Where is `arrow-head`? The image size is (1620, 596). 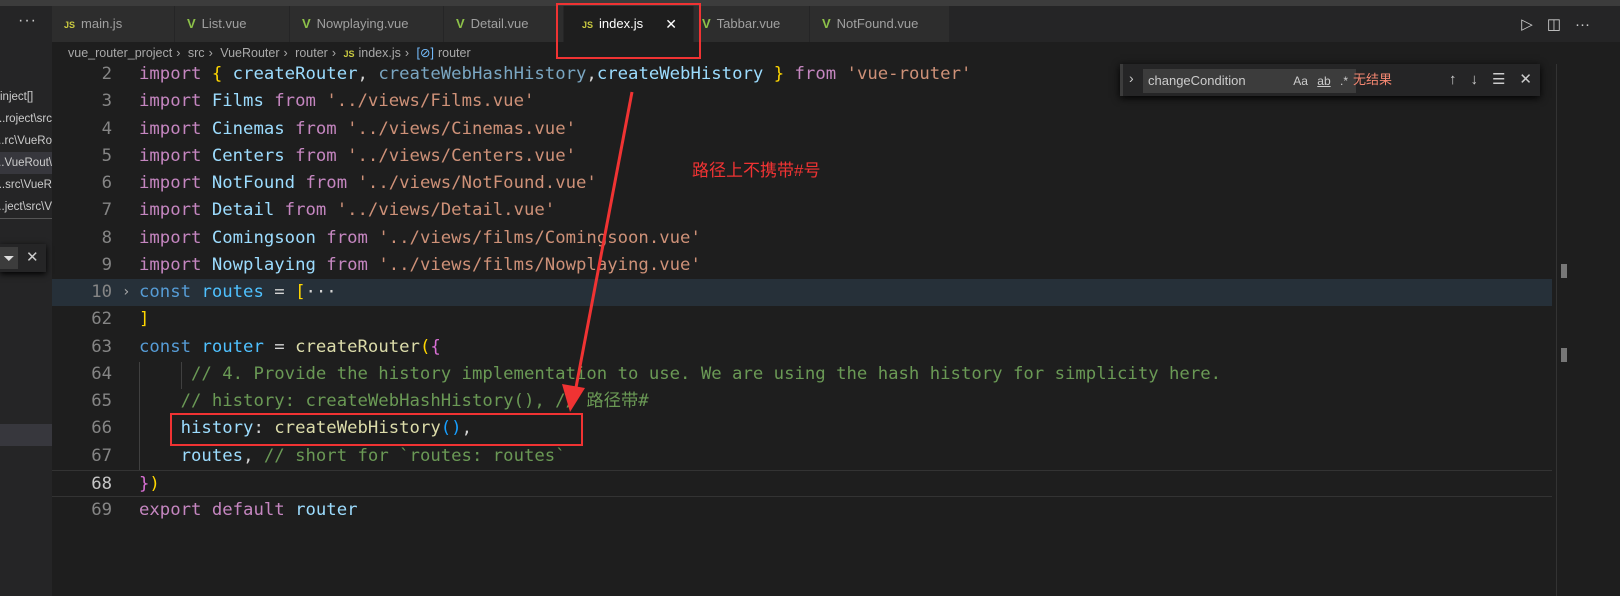
arrow-head is located at coordinates (573, 398).